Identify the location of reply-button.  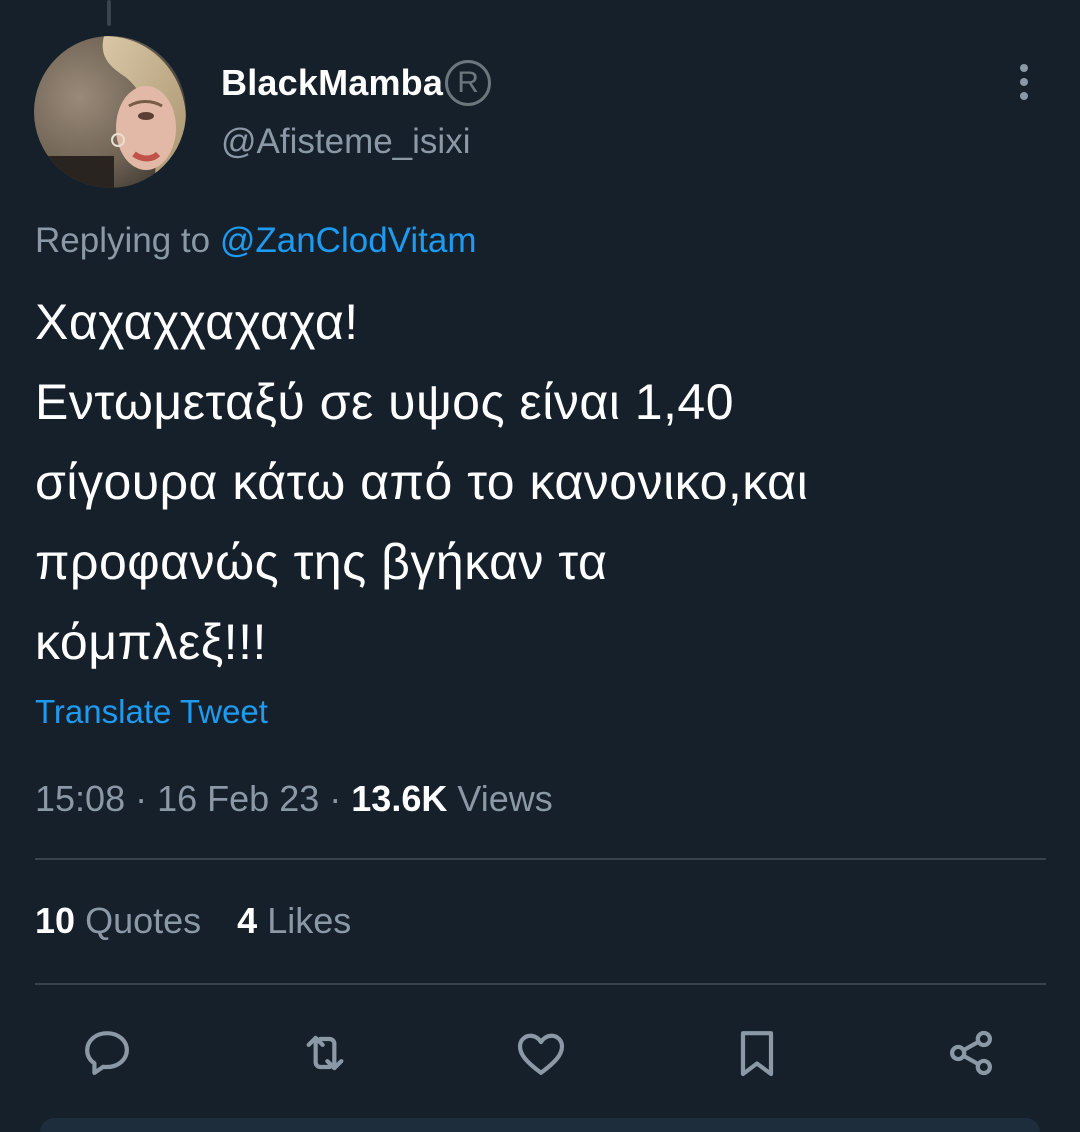
(107, 1053).